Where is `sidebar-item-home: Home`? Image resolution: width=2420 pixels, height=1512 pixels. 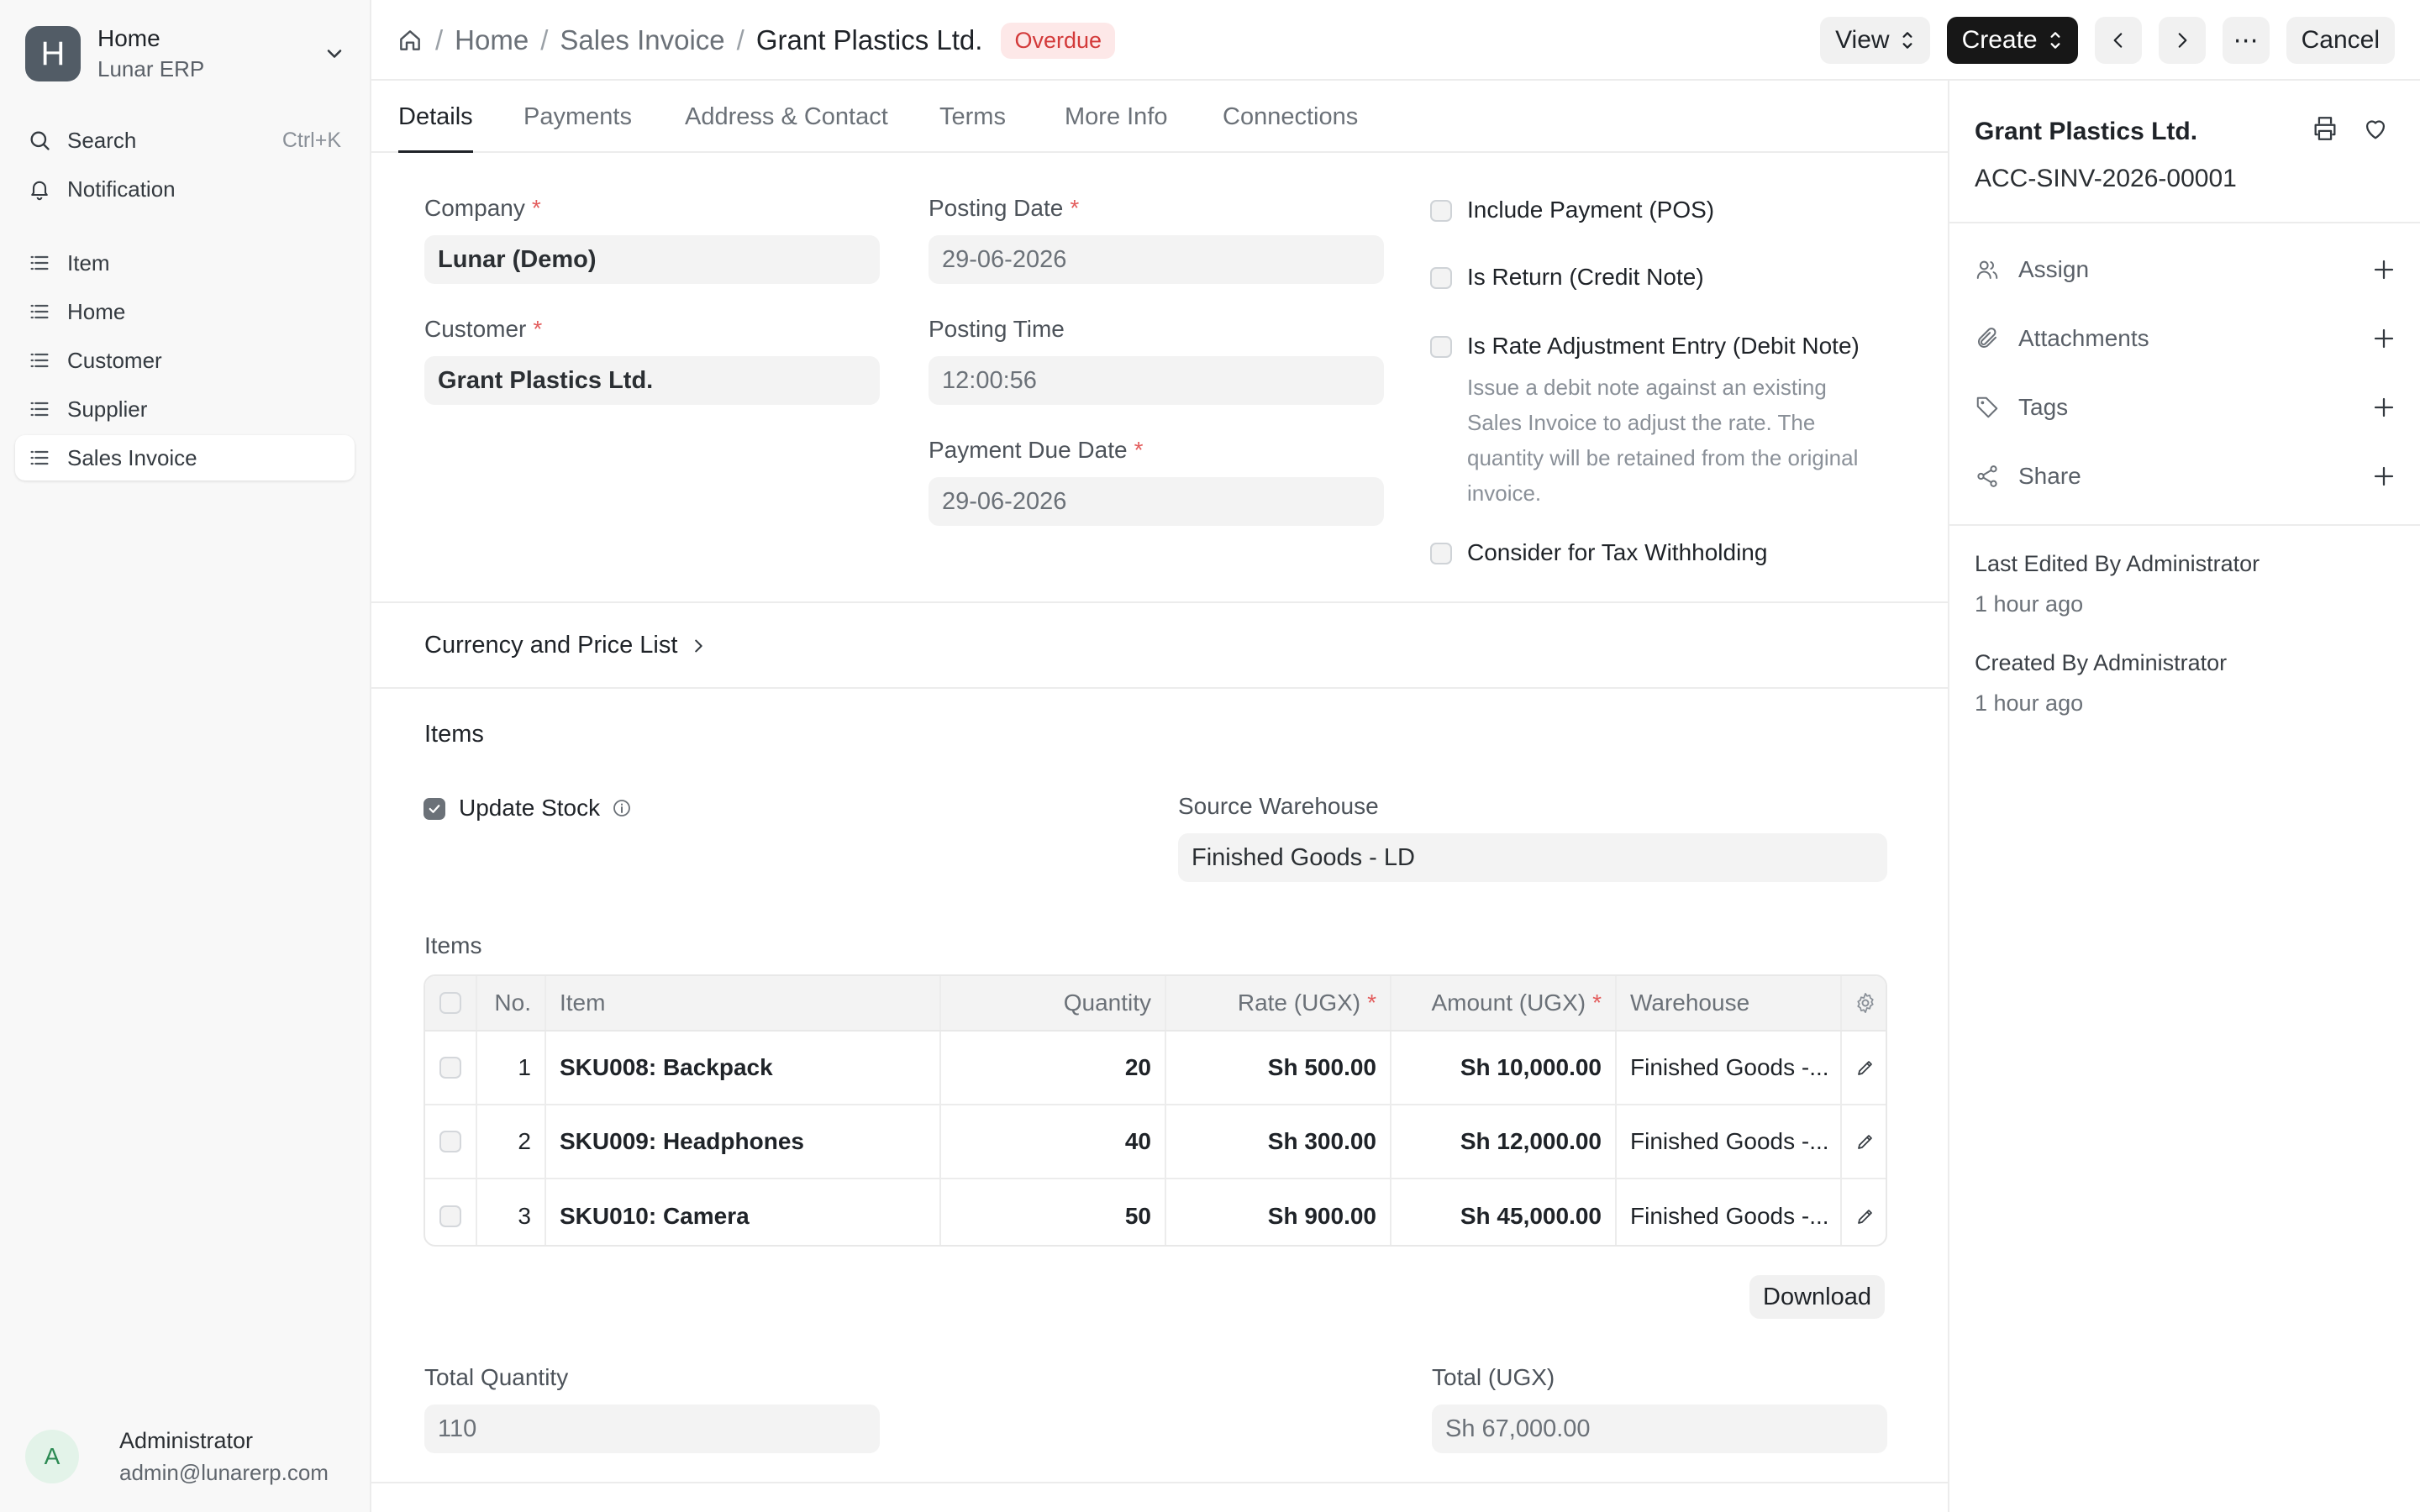
sidebar-item-home: Home is located at coordinates (185, 311).